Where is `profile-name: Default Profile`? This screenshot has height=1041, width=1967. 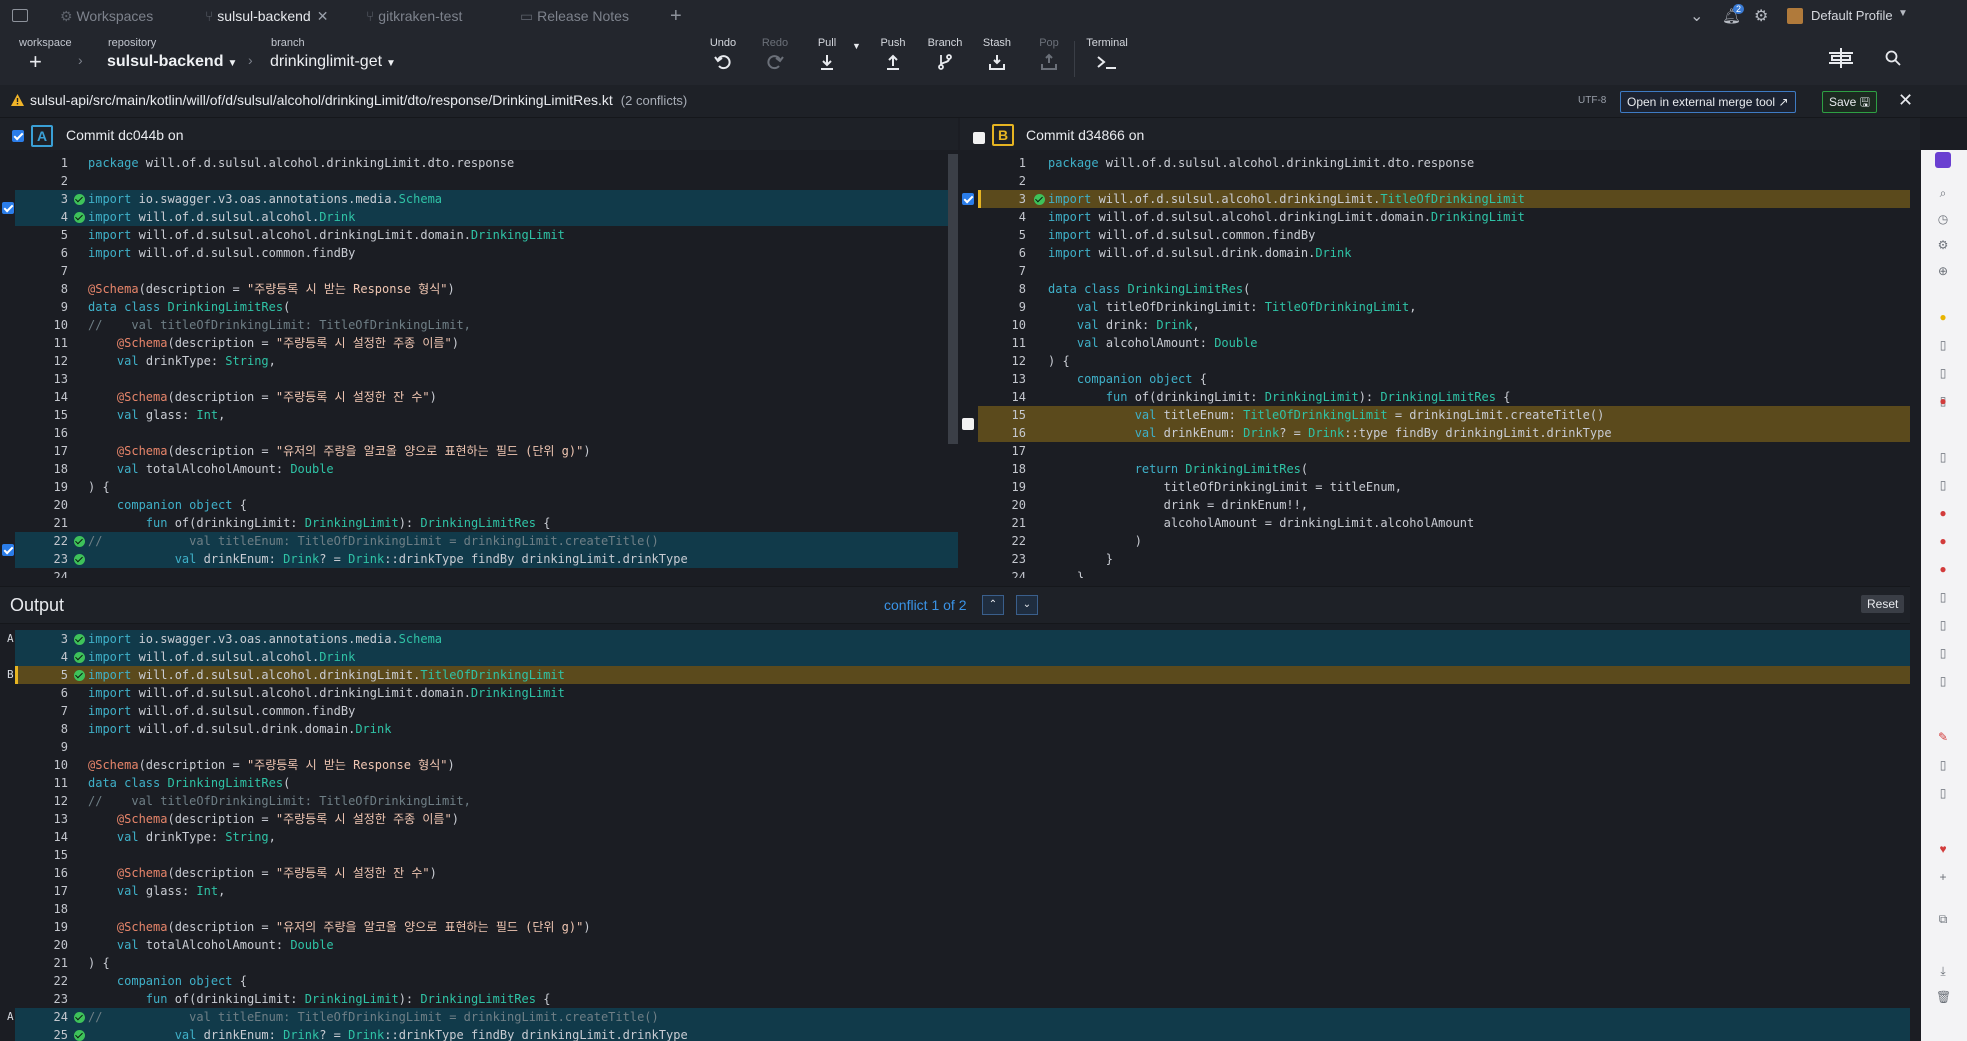
profile-name: Default Profile is located at coordinates (1852, 15).